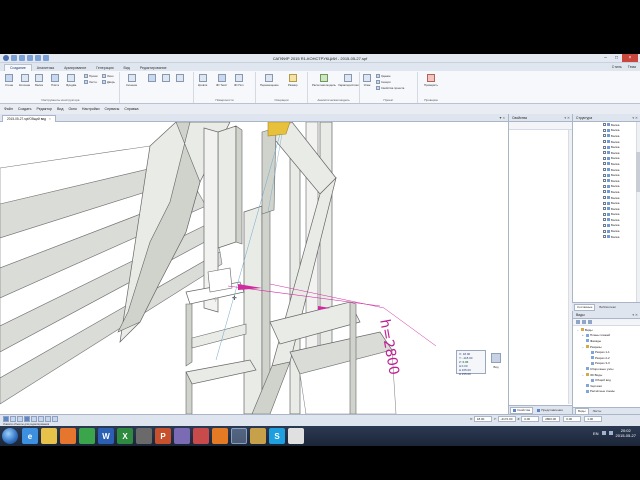 Image resolution: width=640 pixels, height=480 pixels. I want to click on clock: 20:02 2015-05-27, so click(626, 433).